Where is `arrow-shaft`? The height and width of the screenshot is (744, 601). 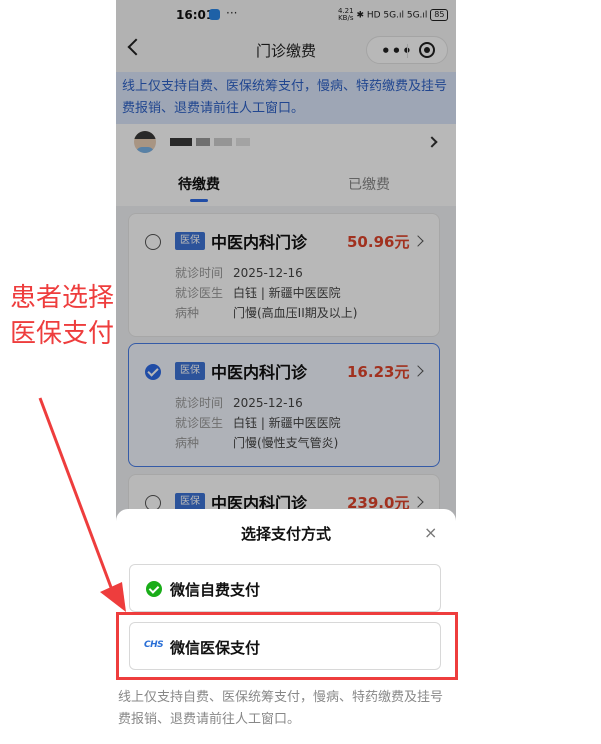 arrow-shaft is located at coordinates (76, 494).